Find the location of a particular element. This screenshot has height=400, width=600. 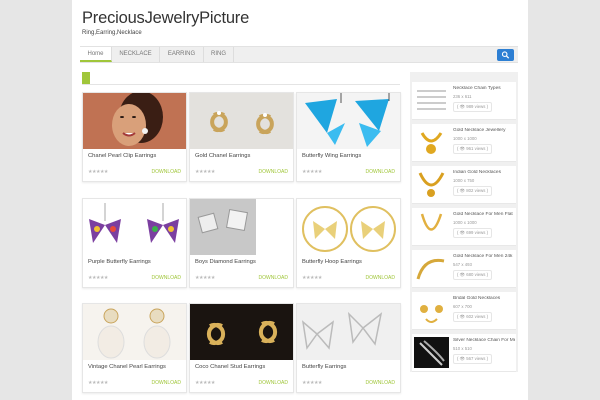

card-title: Butterfly Wing Earrings is located at coordinates (331, 156).